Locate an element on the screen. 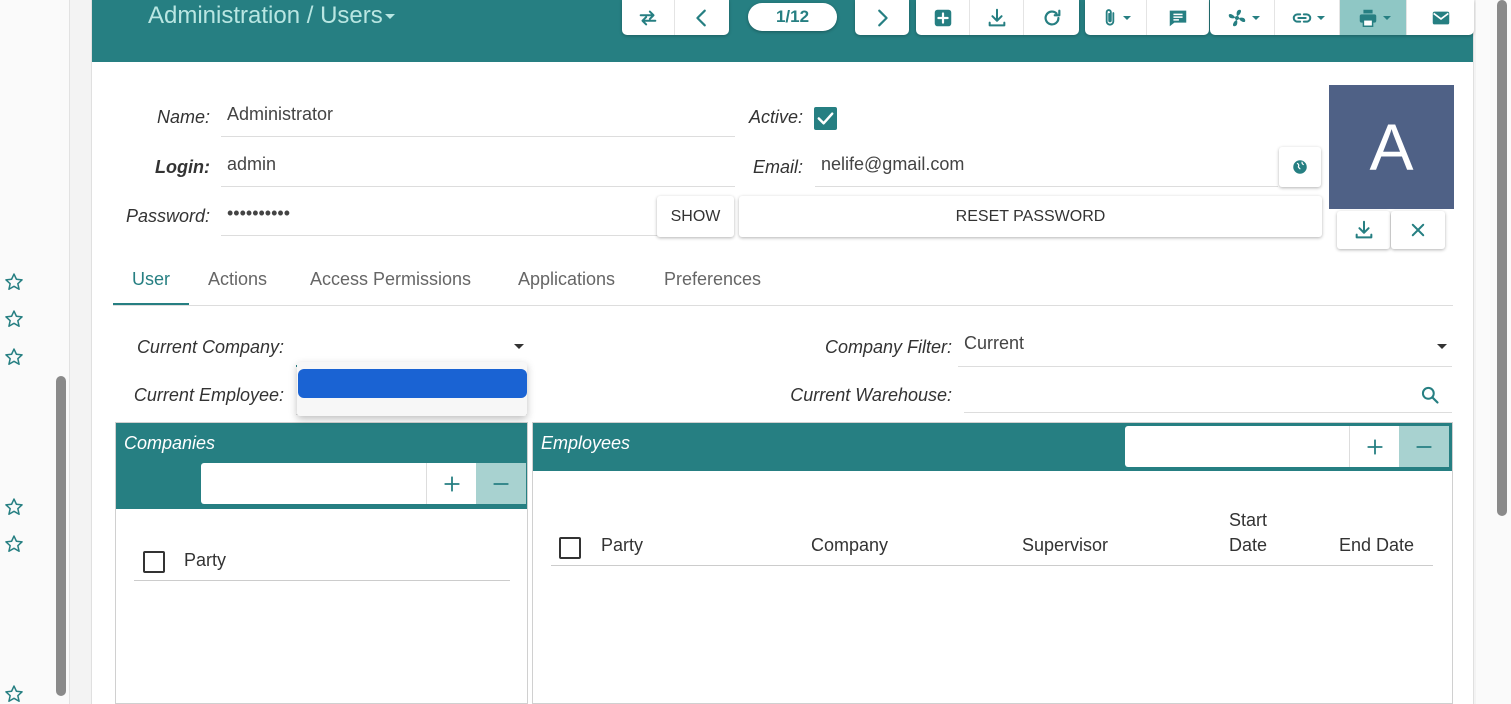  add-employee-button is located at coordinates (1374, 446).